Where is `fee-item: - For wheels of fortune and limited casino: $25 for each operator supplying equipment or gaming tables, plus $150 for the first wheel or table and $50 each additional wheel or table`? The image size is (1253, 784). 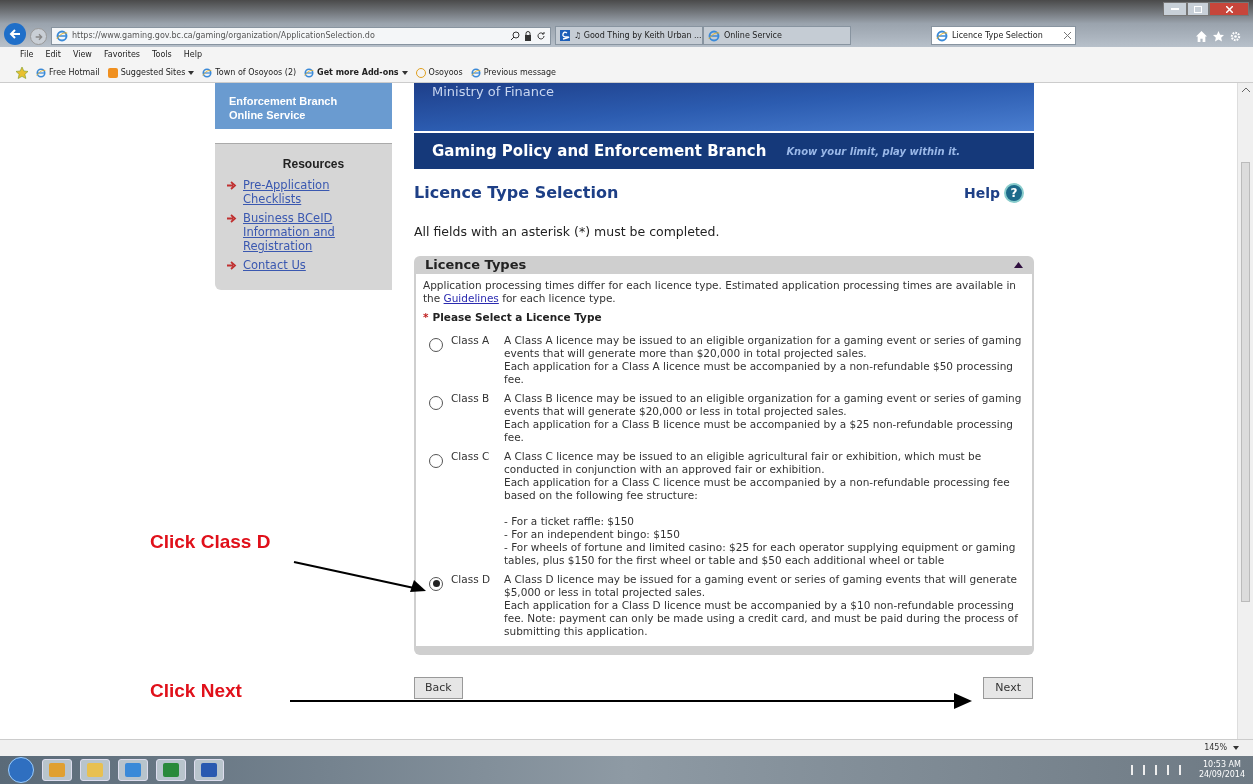
fee-item: - For wheels of fortune and limited casino: $25 for each operator supplying equipment or gaming tables, plus $150 for the first wheel or table and $50 each additional wheel or table is located at coordinates (760, 553).